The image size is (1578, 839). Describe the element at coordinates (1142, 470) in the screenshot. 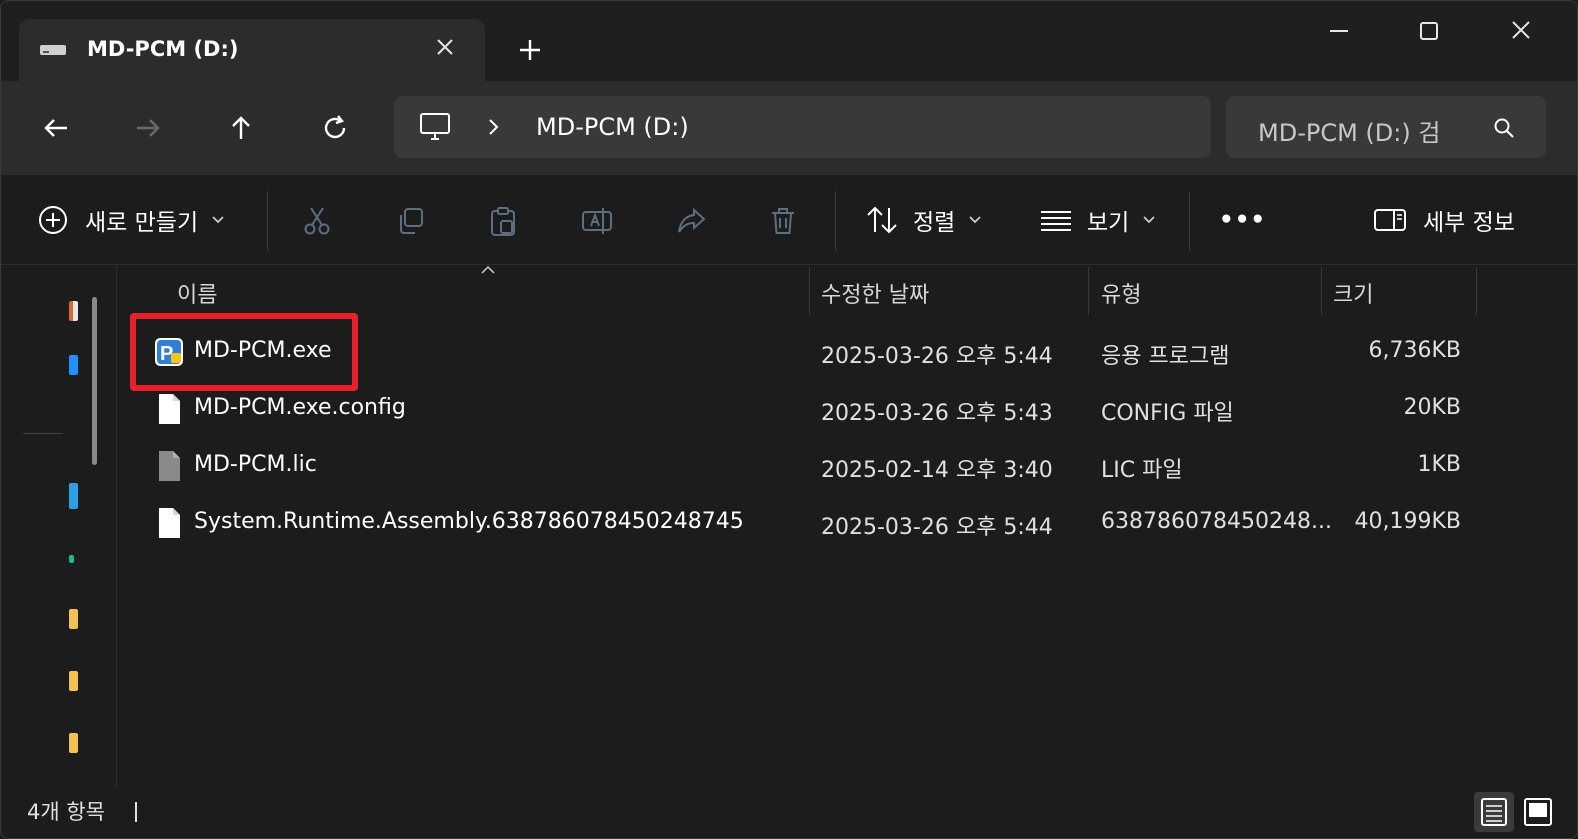

I see `file-type: LIC 파일` at that location.